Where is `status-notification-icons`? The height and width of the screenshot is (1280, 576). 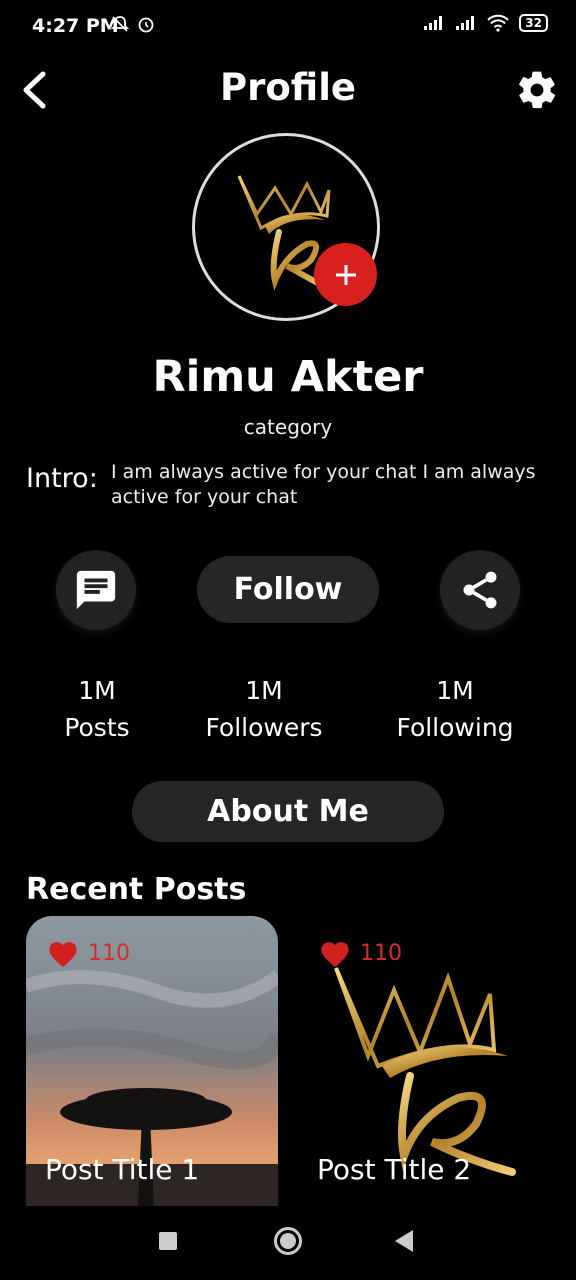 status-notification-icons is located at coordinates (133, 24).